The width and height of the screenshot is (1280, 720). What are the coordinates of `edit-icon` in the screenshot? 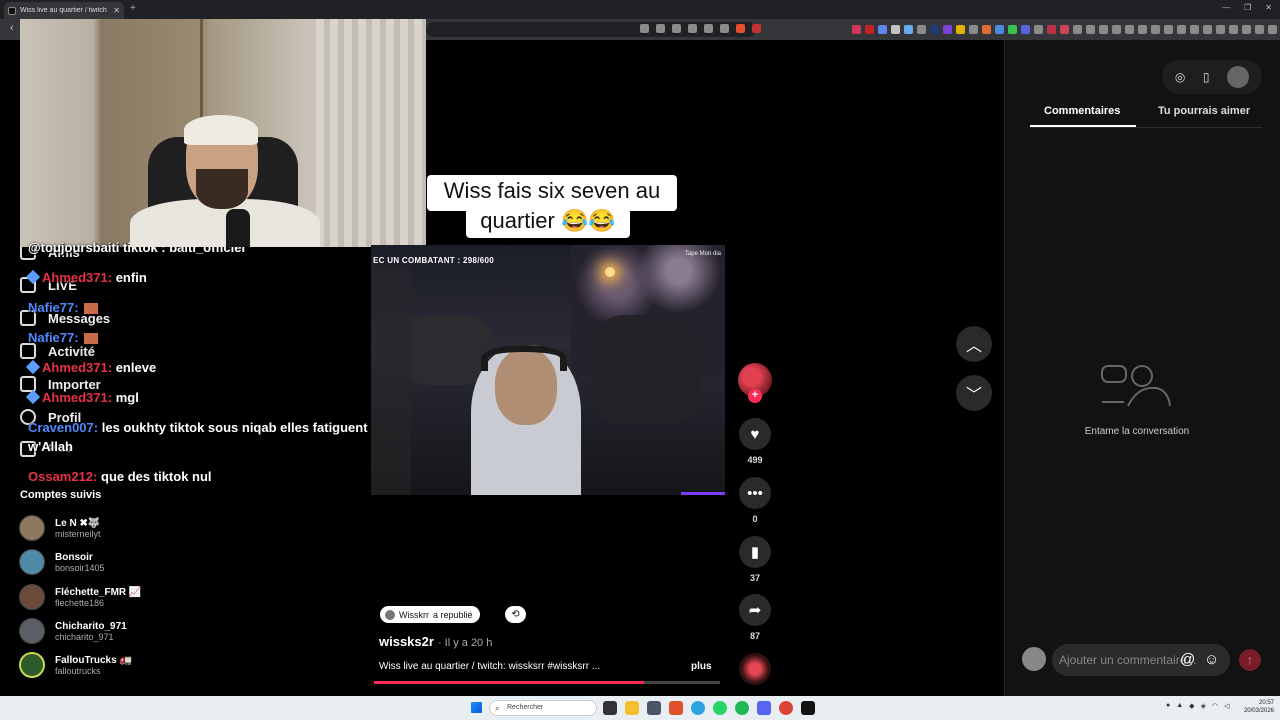 It's located at (676, 28).